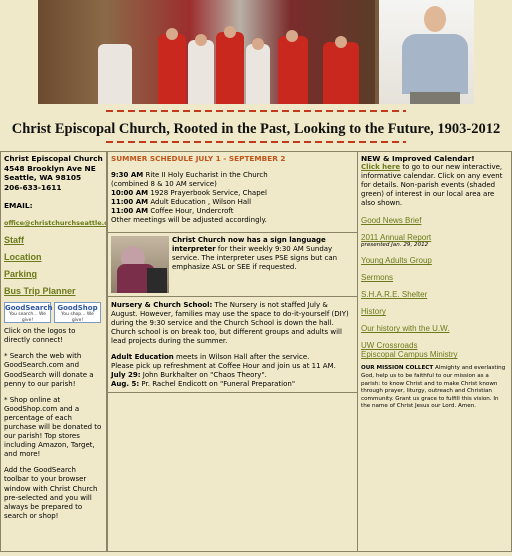 Image resolution: width=512 pixels, height=556 pixels. Describe the element at coordinates (434, 294) in the screenshot. I see `share-shelter-link: S.H.A.R.E. Shelter` at that location.